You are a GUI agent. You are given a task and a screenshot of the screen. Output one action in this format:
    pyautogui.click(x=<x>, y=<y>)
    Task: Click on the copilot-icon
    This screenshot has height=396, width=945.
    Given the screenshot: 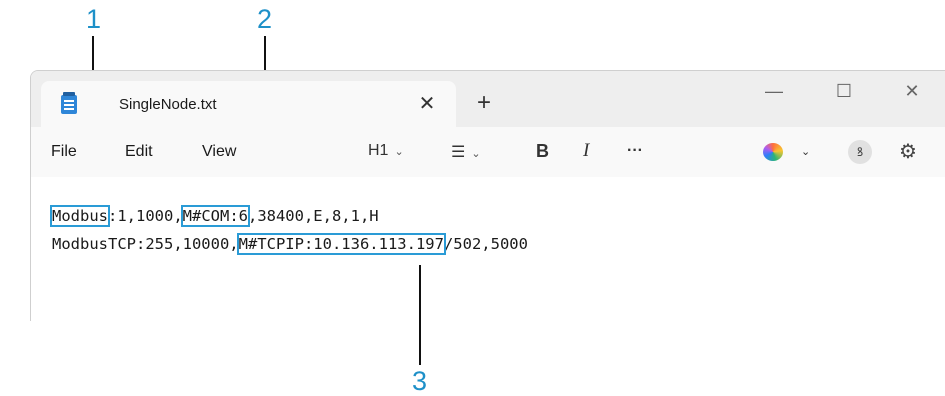 What is the action you would take?
    pyautogui.click(x=773, y=152)
    